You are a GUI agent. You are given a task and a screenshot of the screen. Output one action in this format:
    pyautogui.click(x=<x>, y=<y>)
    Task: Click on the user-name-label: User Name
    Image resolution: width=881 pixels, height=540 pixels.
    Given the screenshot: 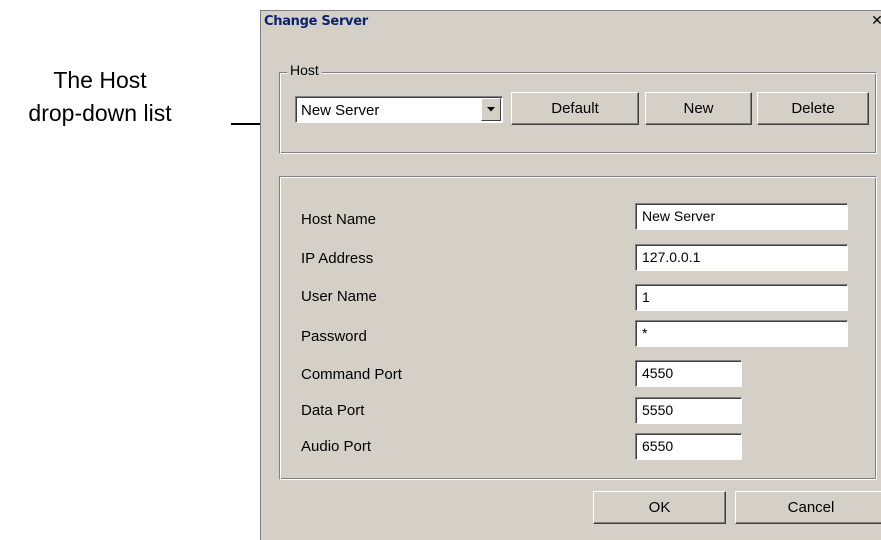 What is the action you would take?
    pyautogui.click(x=339, y=296)
    